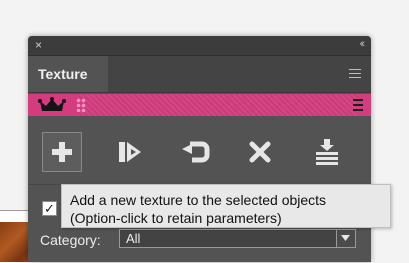 The width and height of the screenshot is (409, 263). Describe the element at coordinates (68, 74) in the screenshot. I see `tab-texture: Texture` at that location.